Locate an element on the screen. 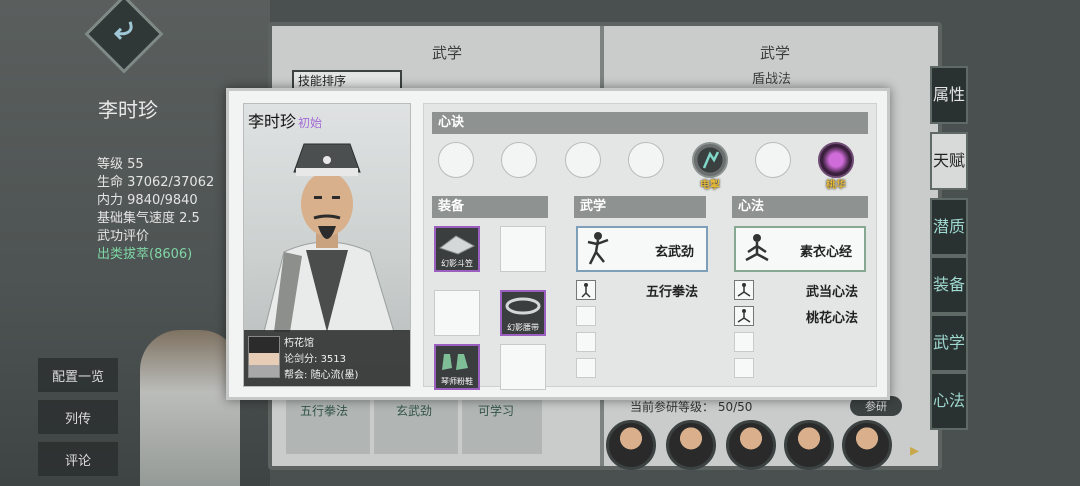  xinjue-header: 心诀 is located at coordinates (650, 123).